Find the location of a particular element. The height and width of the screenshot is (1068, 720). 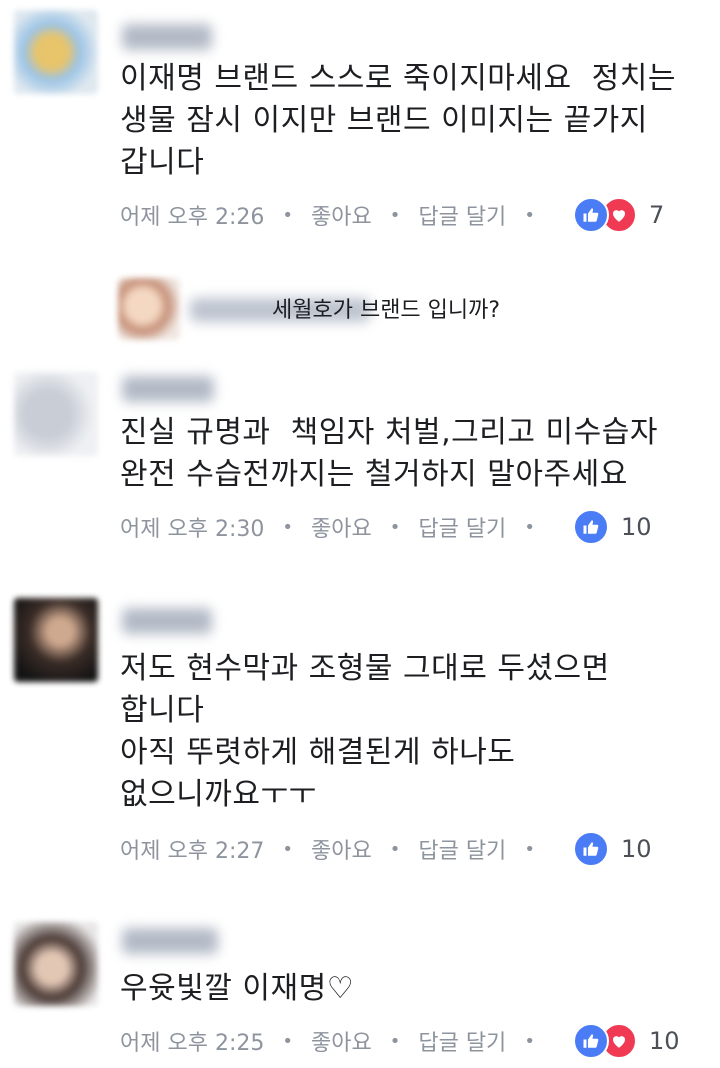

timestamp: 어제 오후 2:27 is located at coordinates (192, 851).